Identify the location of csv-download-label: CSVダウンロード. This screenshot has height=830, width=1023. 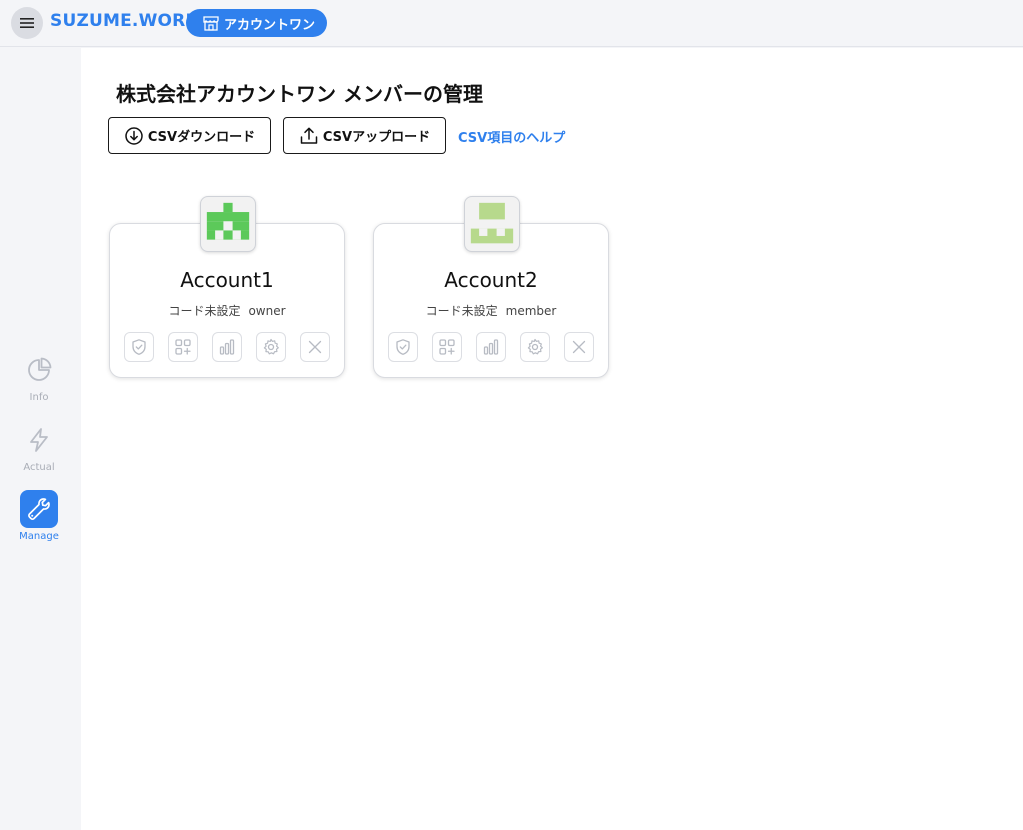
(201, 137).